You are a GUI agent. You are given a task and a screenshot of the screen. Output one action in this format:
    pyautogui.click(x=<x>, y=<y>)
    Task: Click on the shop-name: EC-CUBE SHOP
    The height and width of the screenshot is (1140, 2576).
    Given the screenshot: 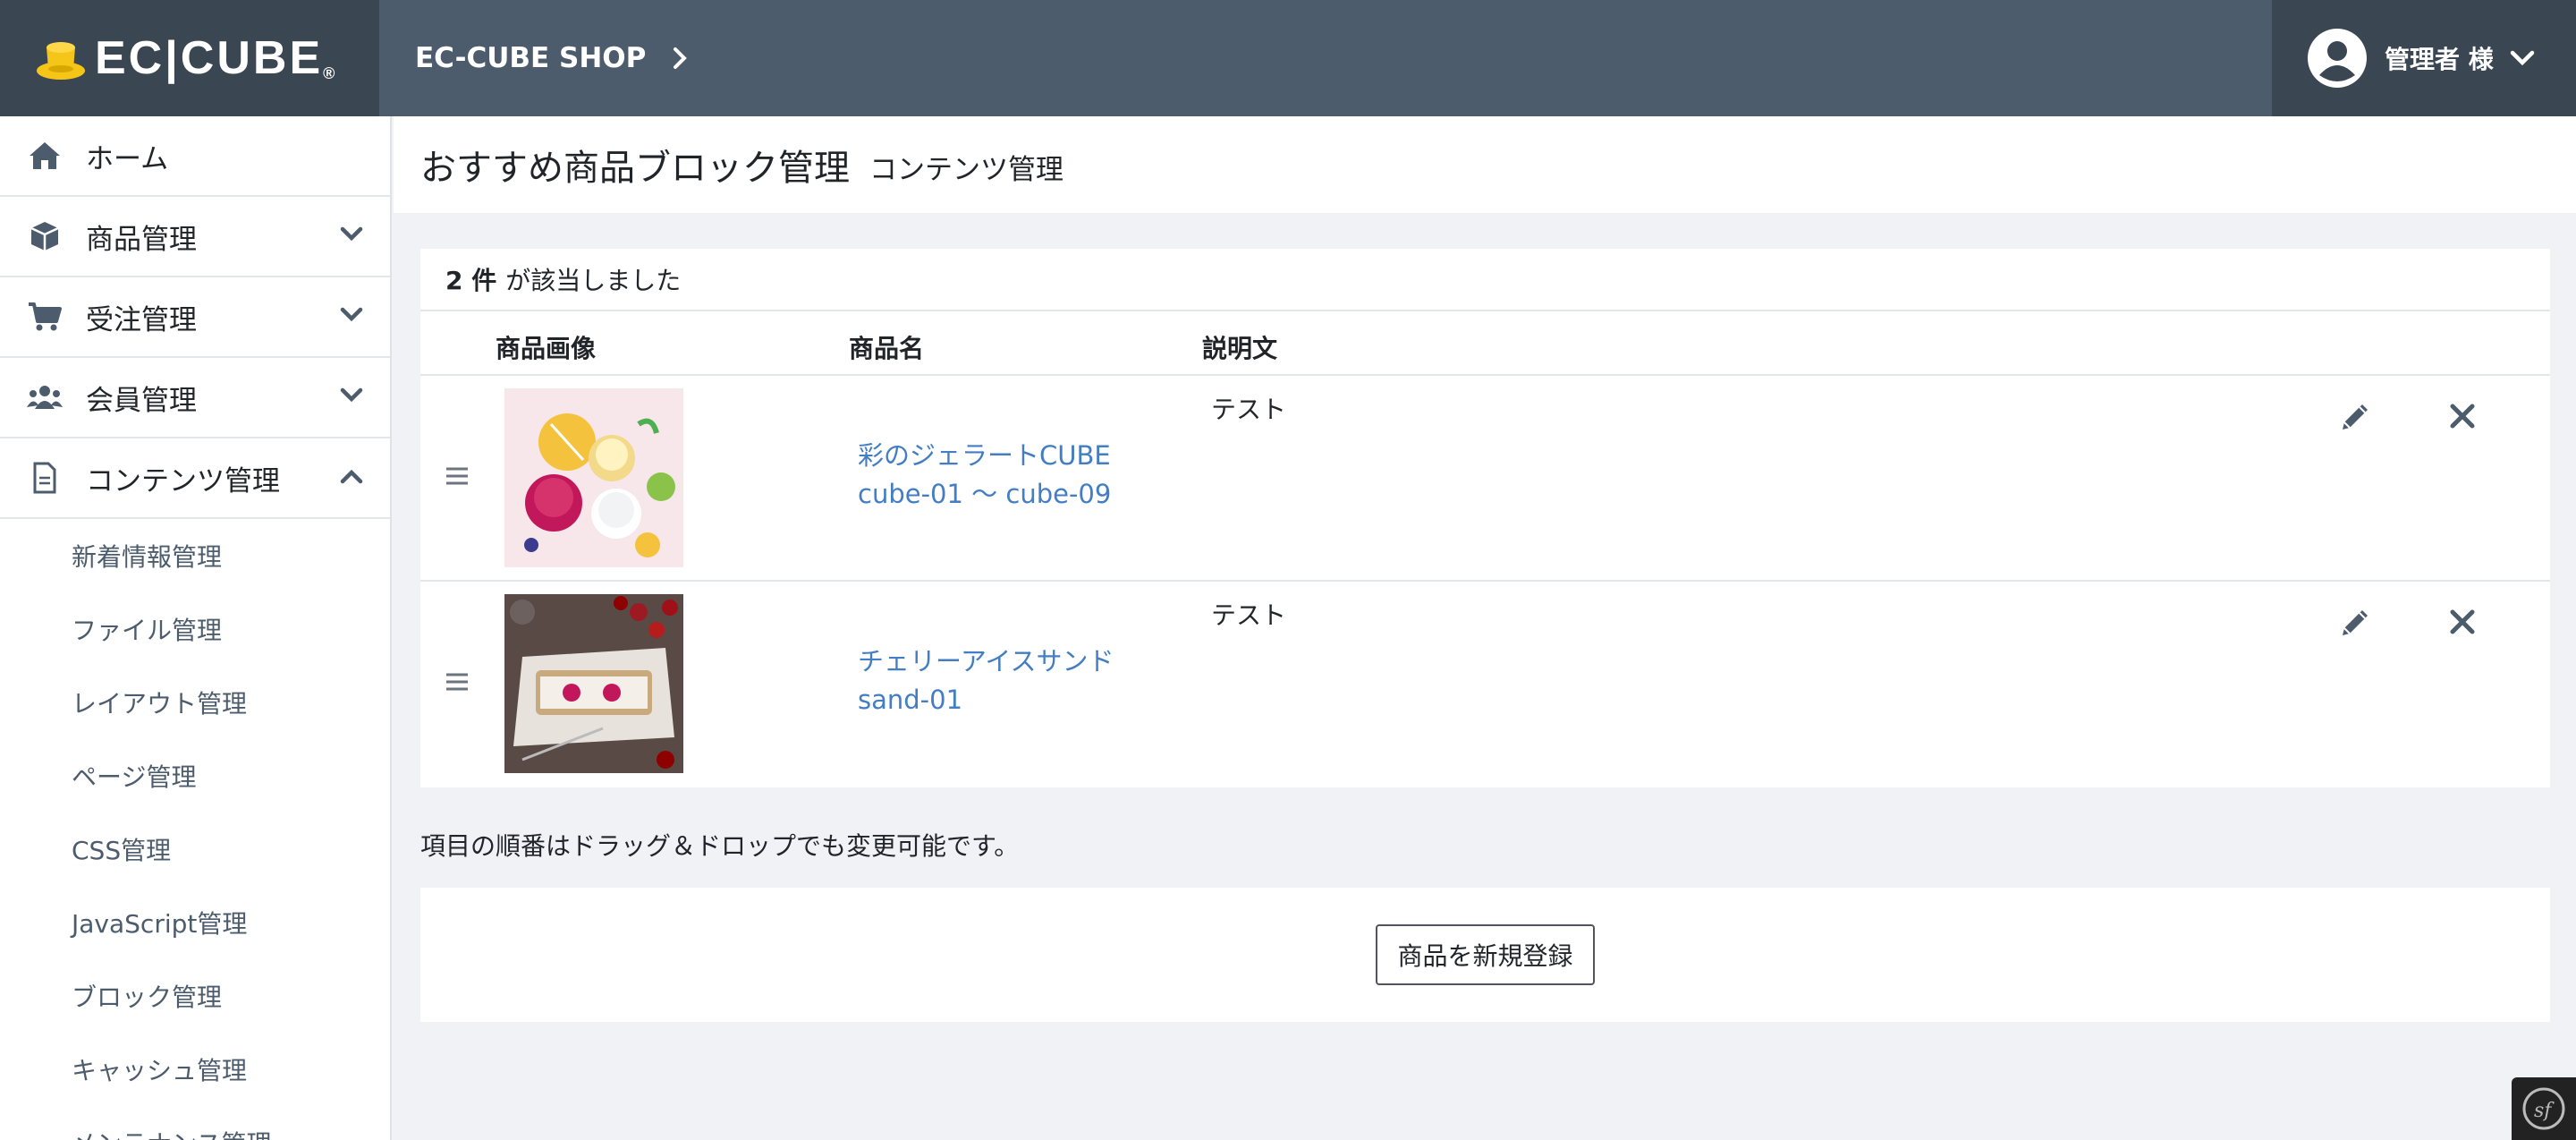 What is the action you would take?
    pyautogui.click(x=531, y=58)
    